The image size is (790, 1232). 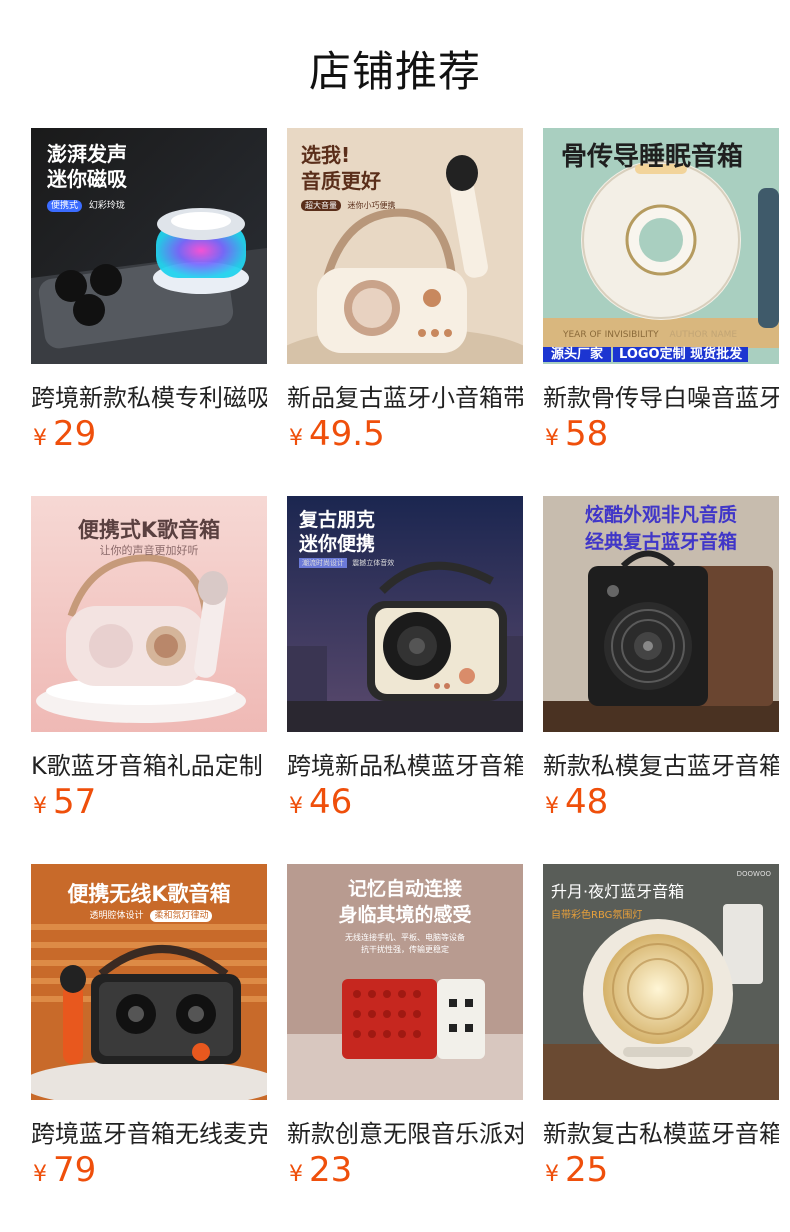 What do you see at coordinates (597, 915) in the screenshot?
I see `image-headline-2: 自带彩色RBG氛围灯` at bounding box center [597, 915].